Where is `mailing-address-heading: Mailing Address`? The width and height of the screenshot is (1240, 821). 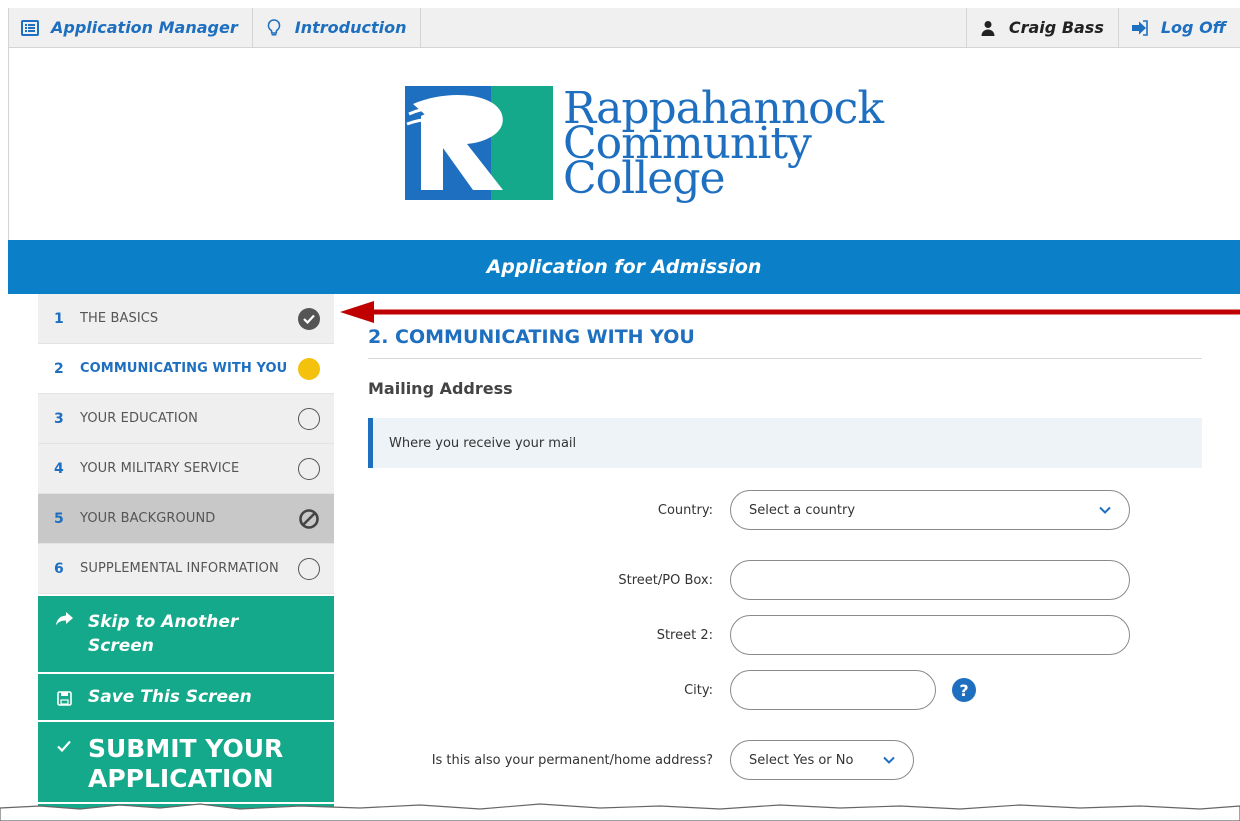
mailing-address-heading: Mailing Address is located at coordinates (440, 388).